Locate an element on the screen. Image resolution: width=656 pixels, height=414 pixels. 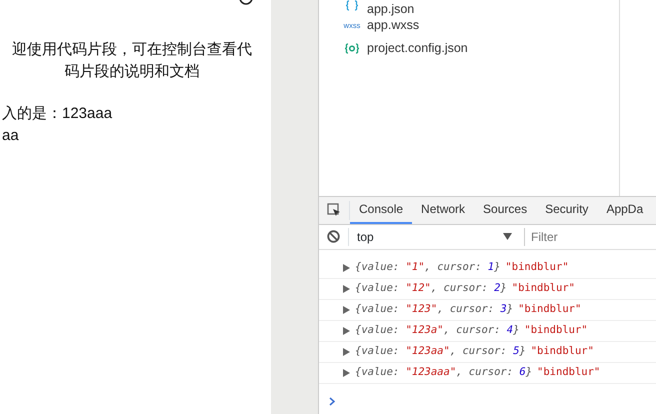
devtools-tab: Sources is located at coordinates (505, 210).